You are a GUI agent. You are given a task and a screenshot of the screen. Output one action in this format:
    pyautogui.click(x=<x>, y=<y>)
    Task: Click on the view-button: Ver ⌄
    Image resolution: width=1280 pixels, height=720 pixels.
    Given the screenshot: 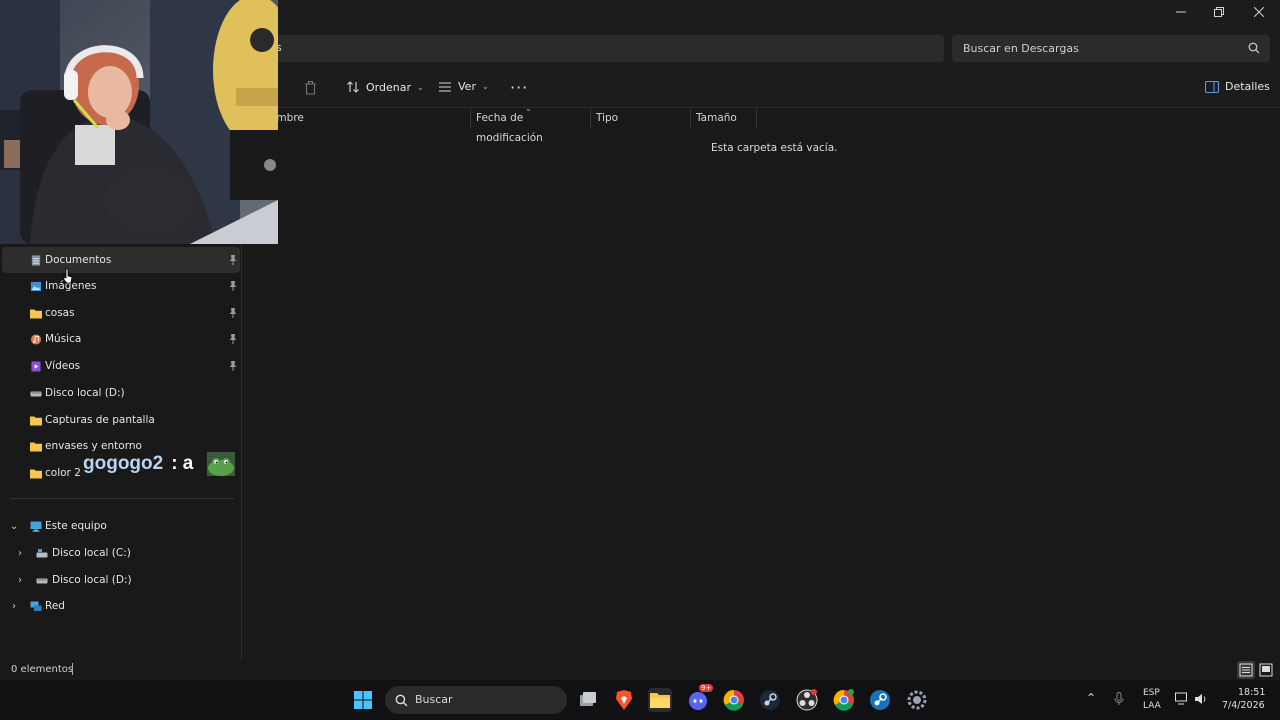 What is the action you would take?
    pyautogui.click(x=463, y=86)
    